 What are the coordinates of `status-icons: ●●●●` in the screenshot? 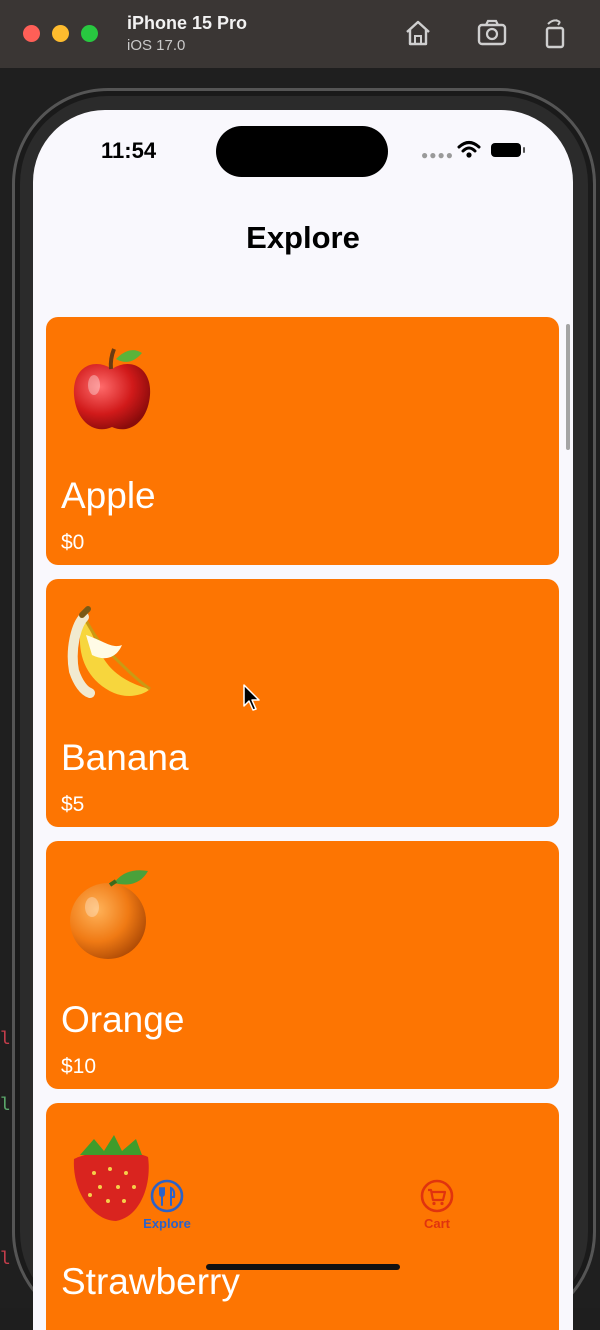 It's located at (476, 151).